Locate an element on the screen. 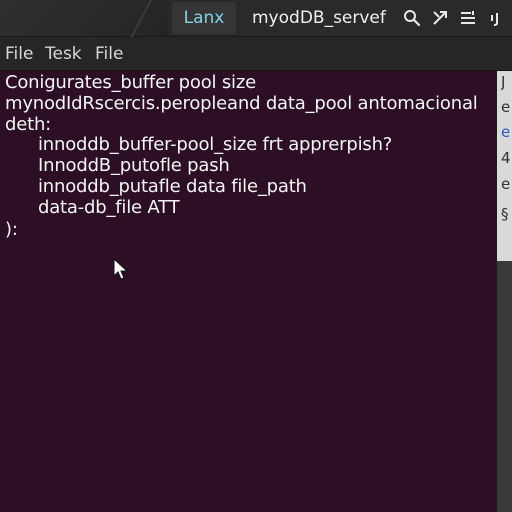  scrollbar: J e e 4 e § is located at coordinates (504, 291).